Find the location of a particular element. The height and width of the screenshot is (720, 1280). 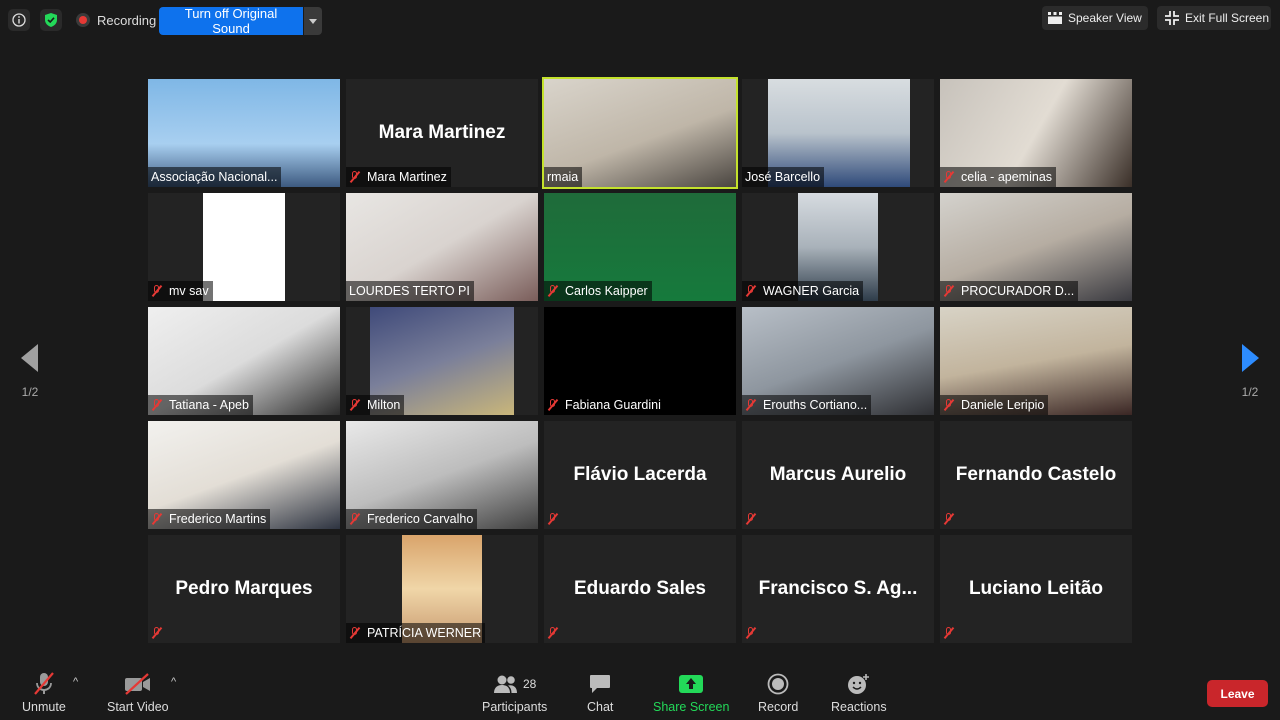

participant-name: PATRÍCIA WERNER is located at coordinates (424, 633).